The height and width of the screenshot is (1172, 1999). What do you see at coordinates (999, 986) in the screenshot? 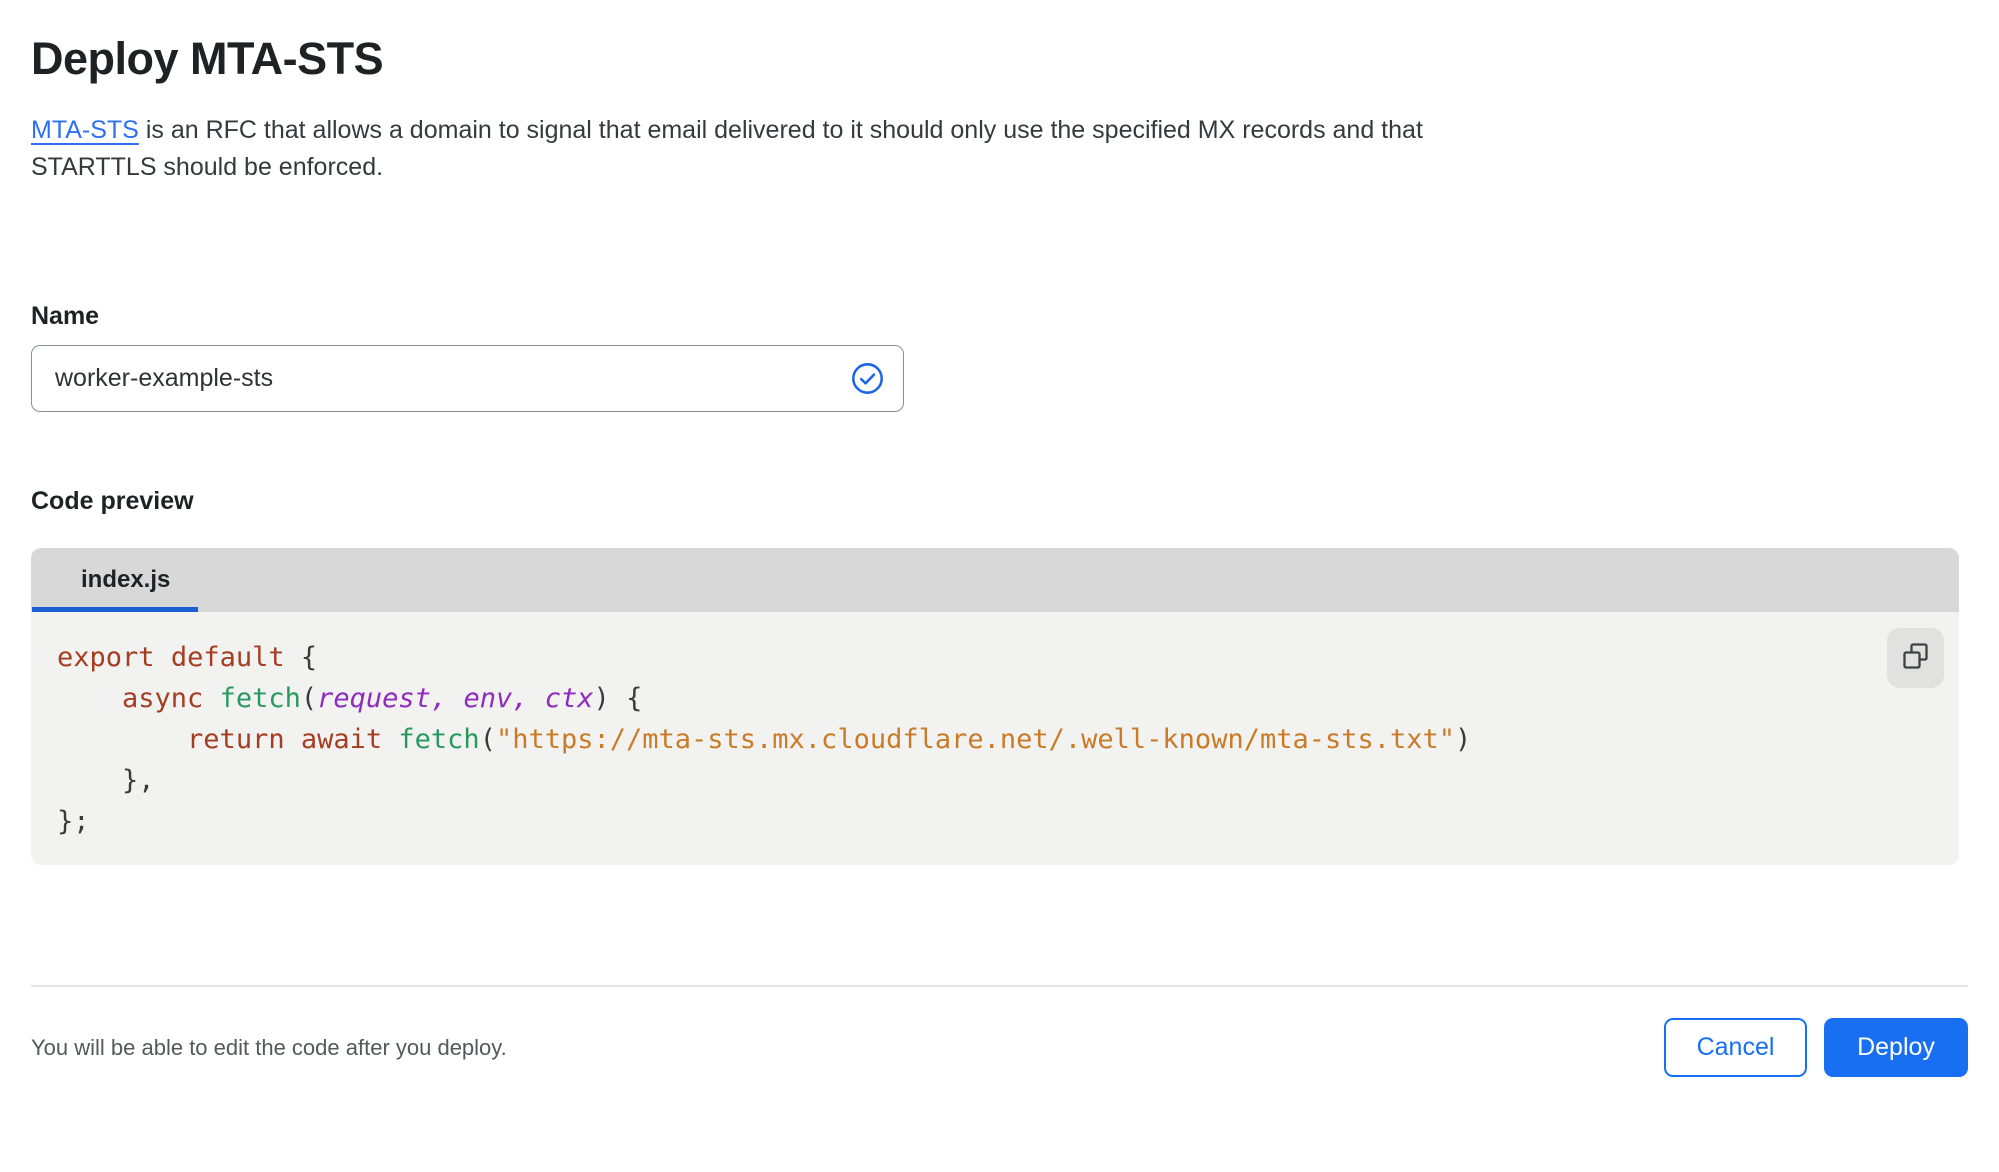
I see `footer-divider` at bounding box center [999, 986].